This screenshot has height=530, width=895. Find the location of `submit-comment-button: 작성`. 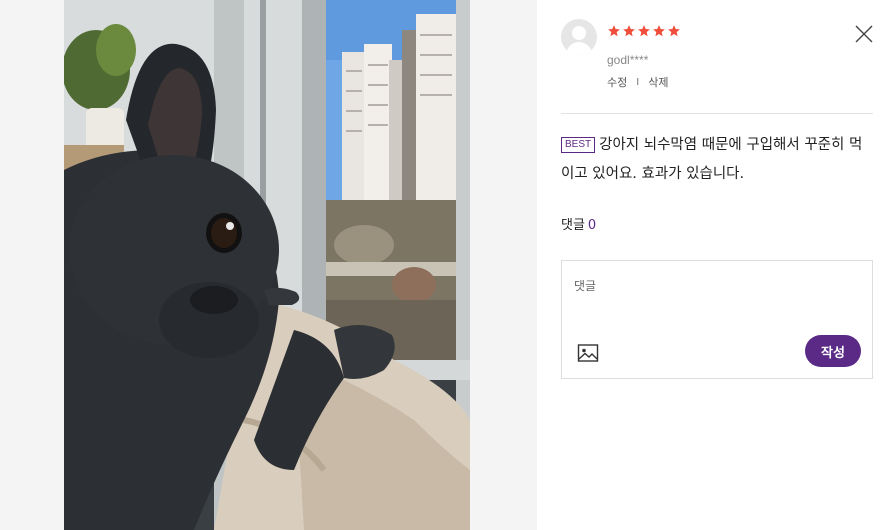

submit-comment-button: 작성 is located at coordinates (833, 351).